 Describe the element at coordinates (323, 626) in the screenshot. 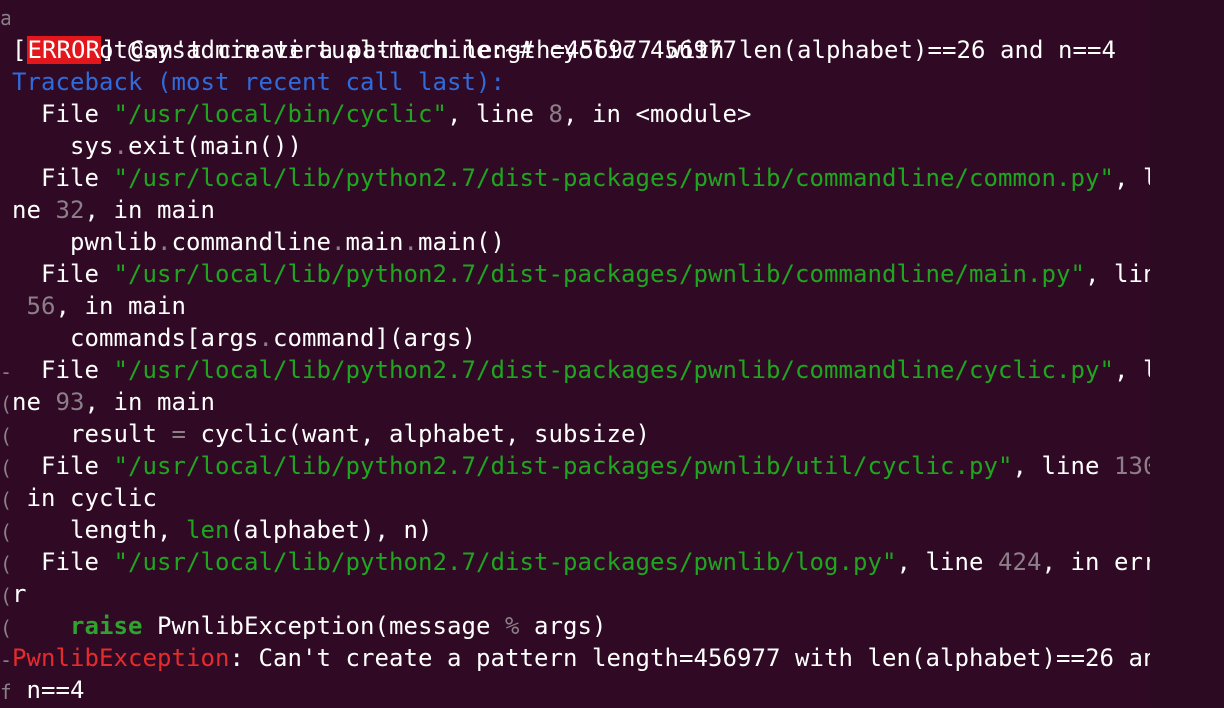

I see `code-text: PwnlibException(message` at that location.